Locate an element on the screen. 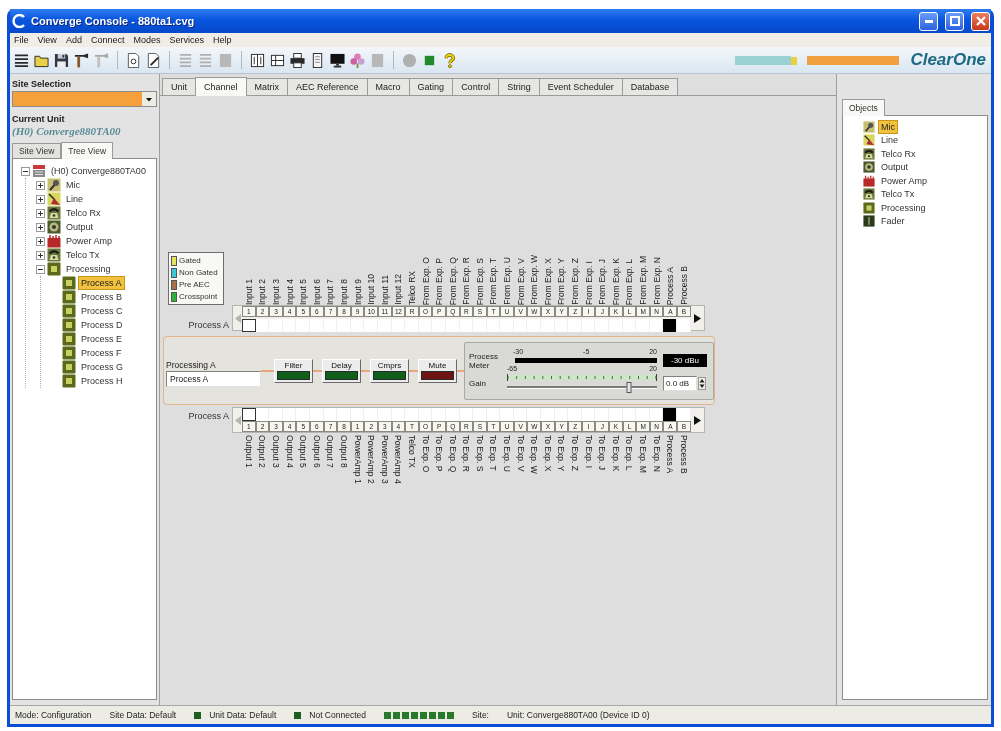  objects-tab: Objects is located at coordinates (863, 107).